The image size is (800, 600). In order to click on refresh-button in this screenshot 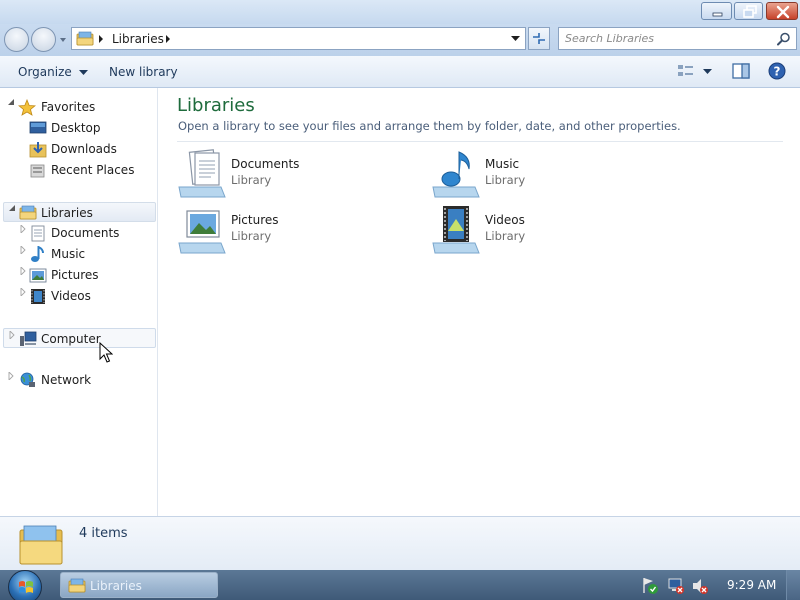, I will do `click(539, 38)`.